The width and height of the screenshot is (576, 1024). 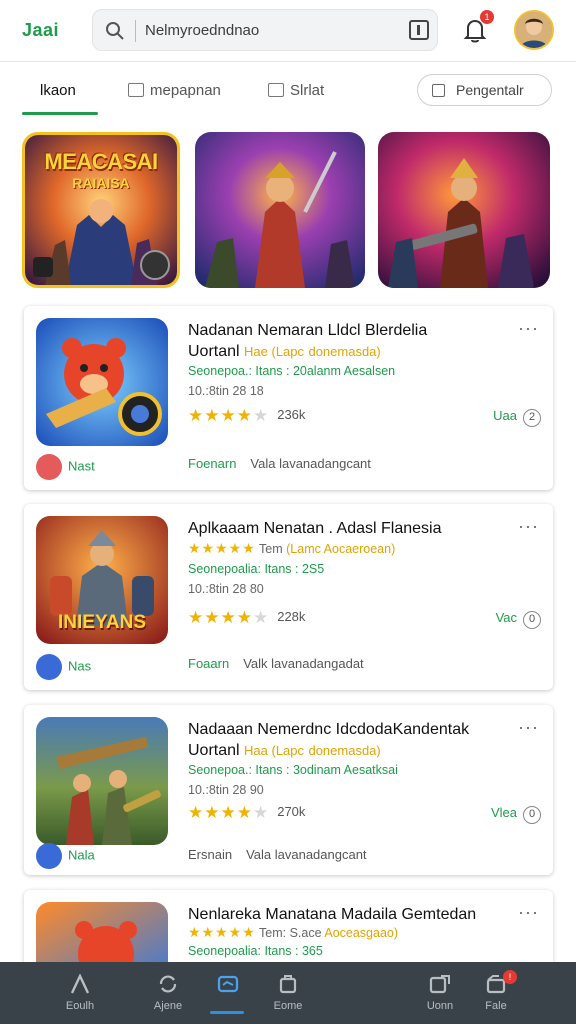 What do you see at coordinates (226, 589) in the screenshot?
I see `app-date: 10.:8tin 28 80` at bounding box center [226, 589].